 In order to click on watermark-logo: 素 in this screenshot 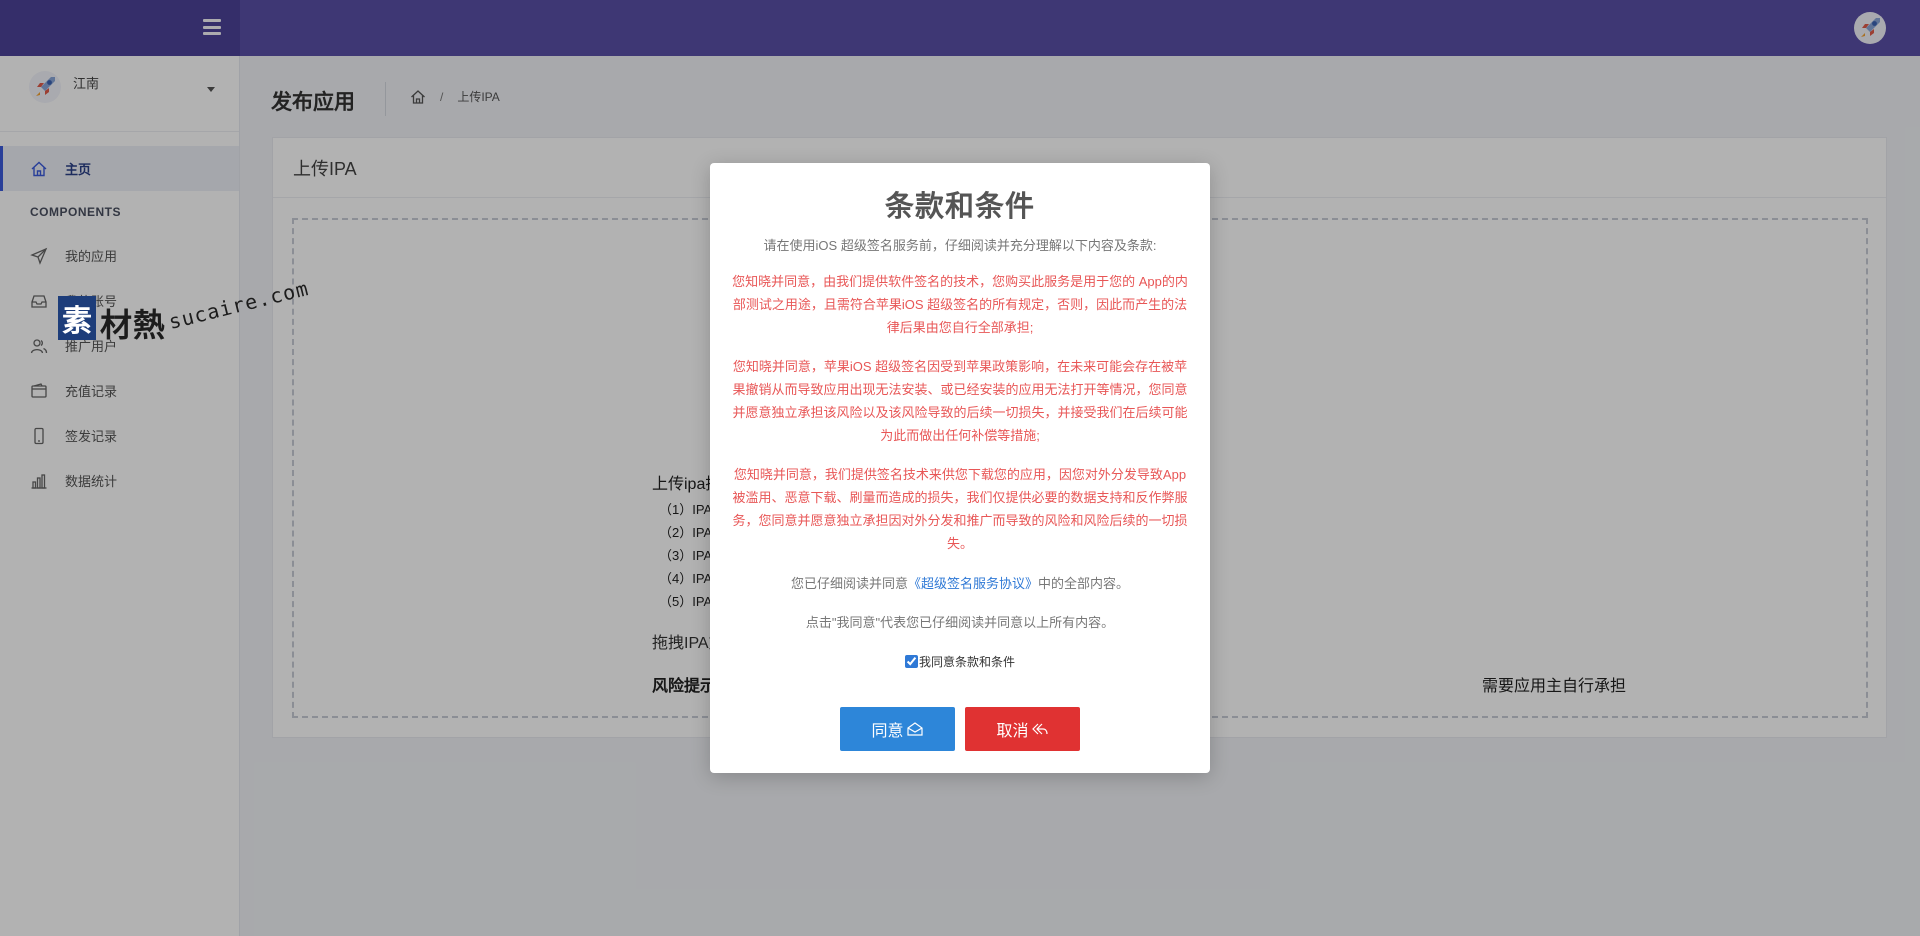, I will do `click(77, 318)`.